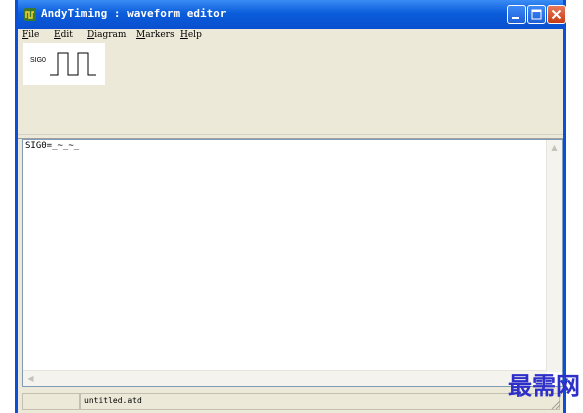 Image resolution: width=583 pixels, height=413 pixels. I want to click on menu-edit: Edit, so click(63, 35).